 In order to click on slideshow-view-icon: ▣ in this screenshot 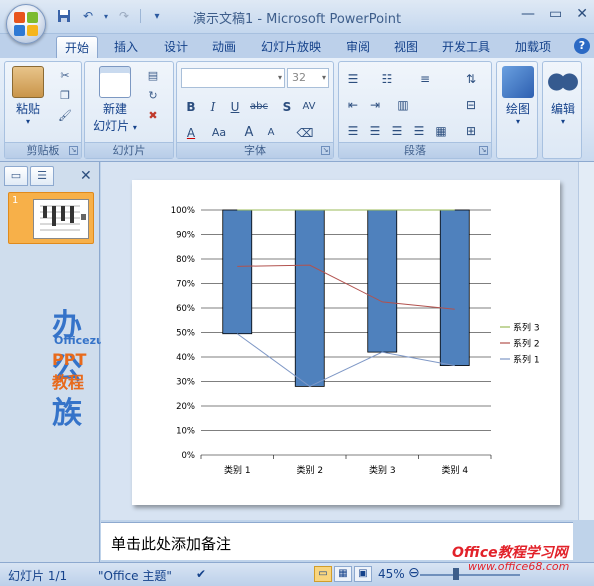, I will do `click(363, 574)`.